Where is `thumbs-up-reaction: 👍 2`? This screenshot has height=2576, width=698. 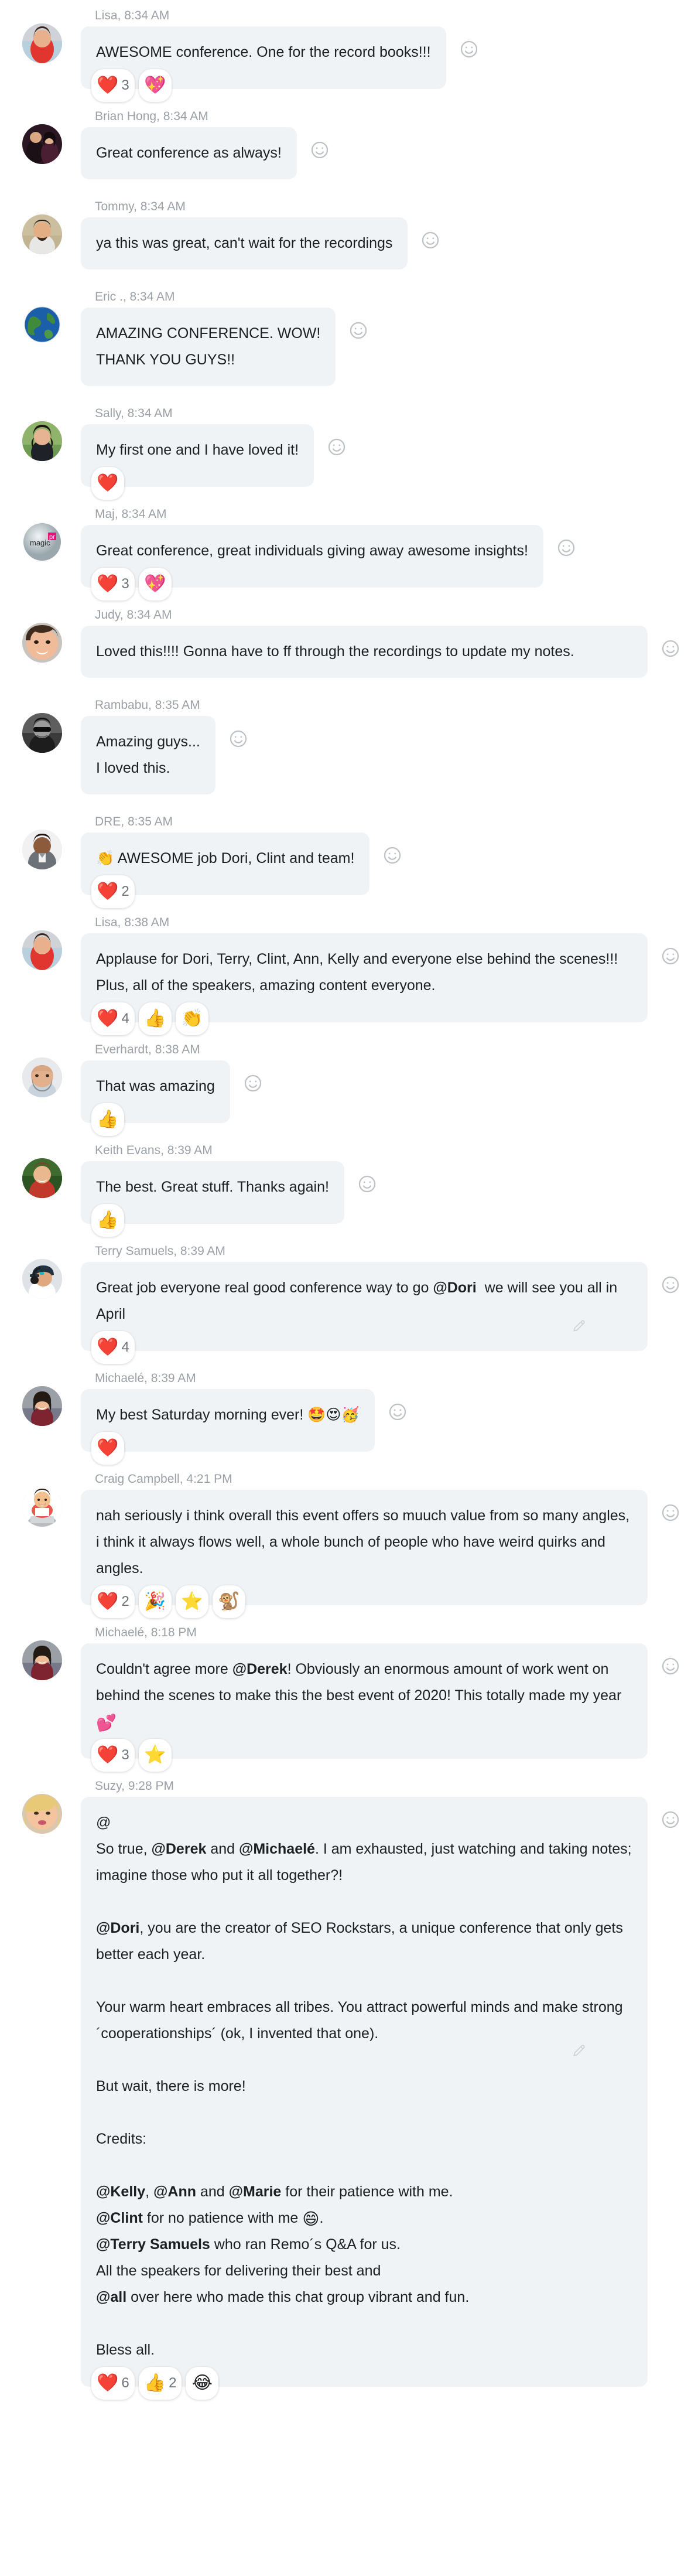 thumbs-up-reaction: 👍 2 is located at coordinates (160, 2383).